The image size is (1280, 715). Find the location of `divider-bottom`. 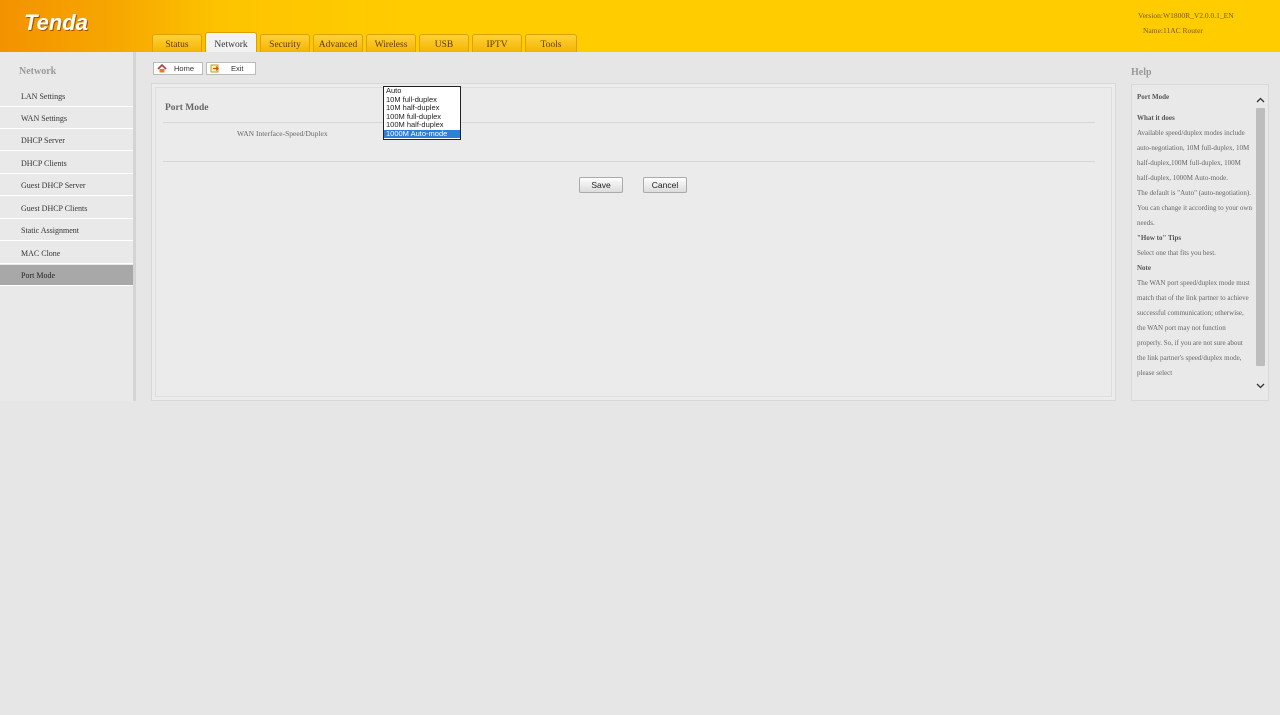

divider-bottom is located at coordinates (629, 161).